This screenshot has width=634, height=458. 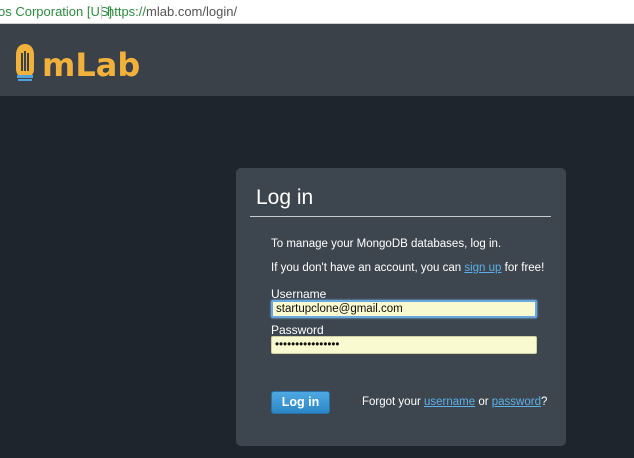 I want to click on url-path: mlab.com/login/, so click(x=192, y=11).